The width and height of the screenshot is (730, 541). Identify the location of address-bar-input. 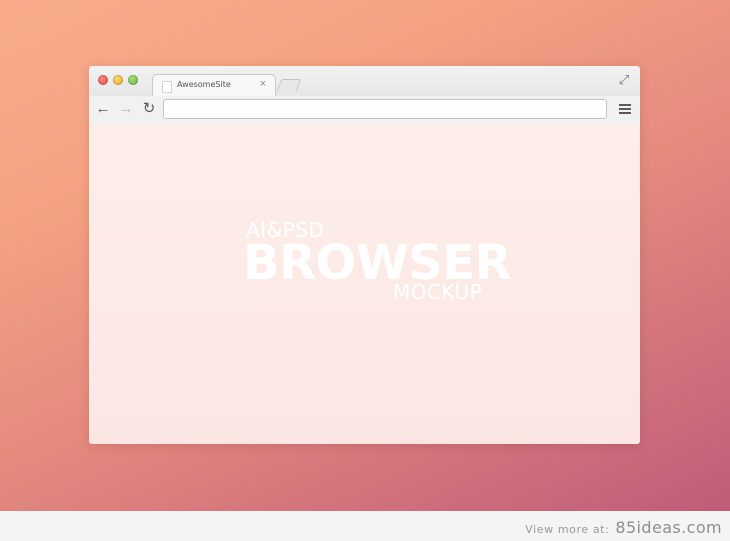
(385, 109).